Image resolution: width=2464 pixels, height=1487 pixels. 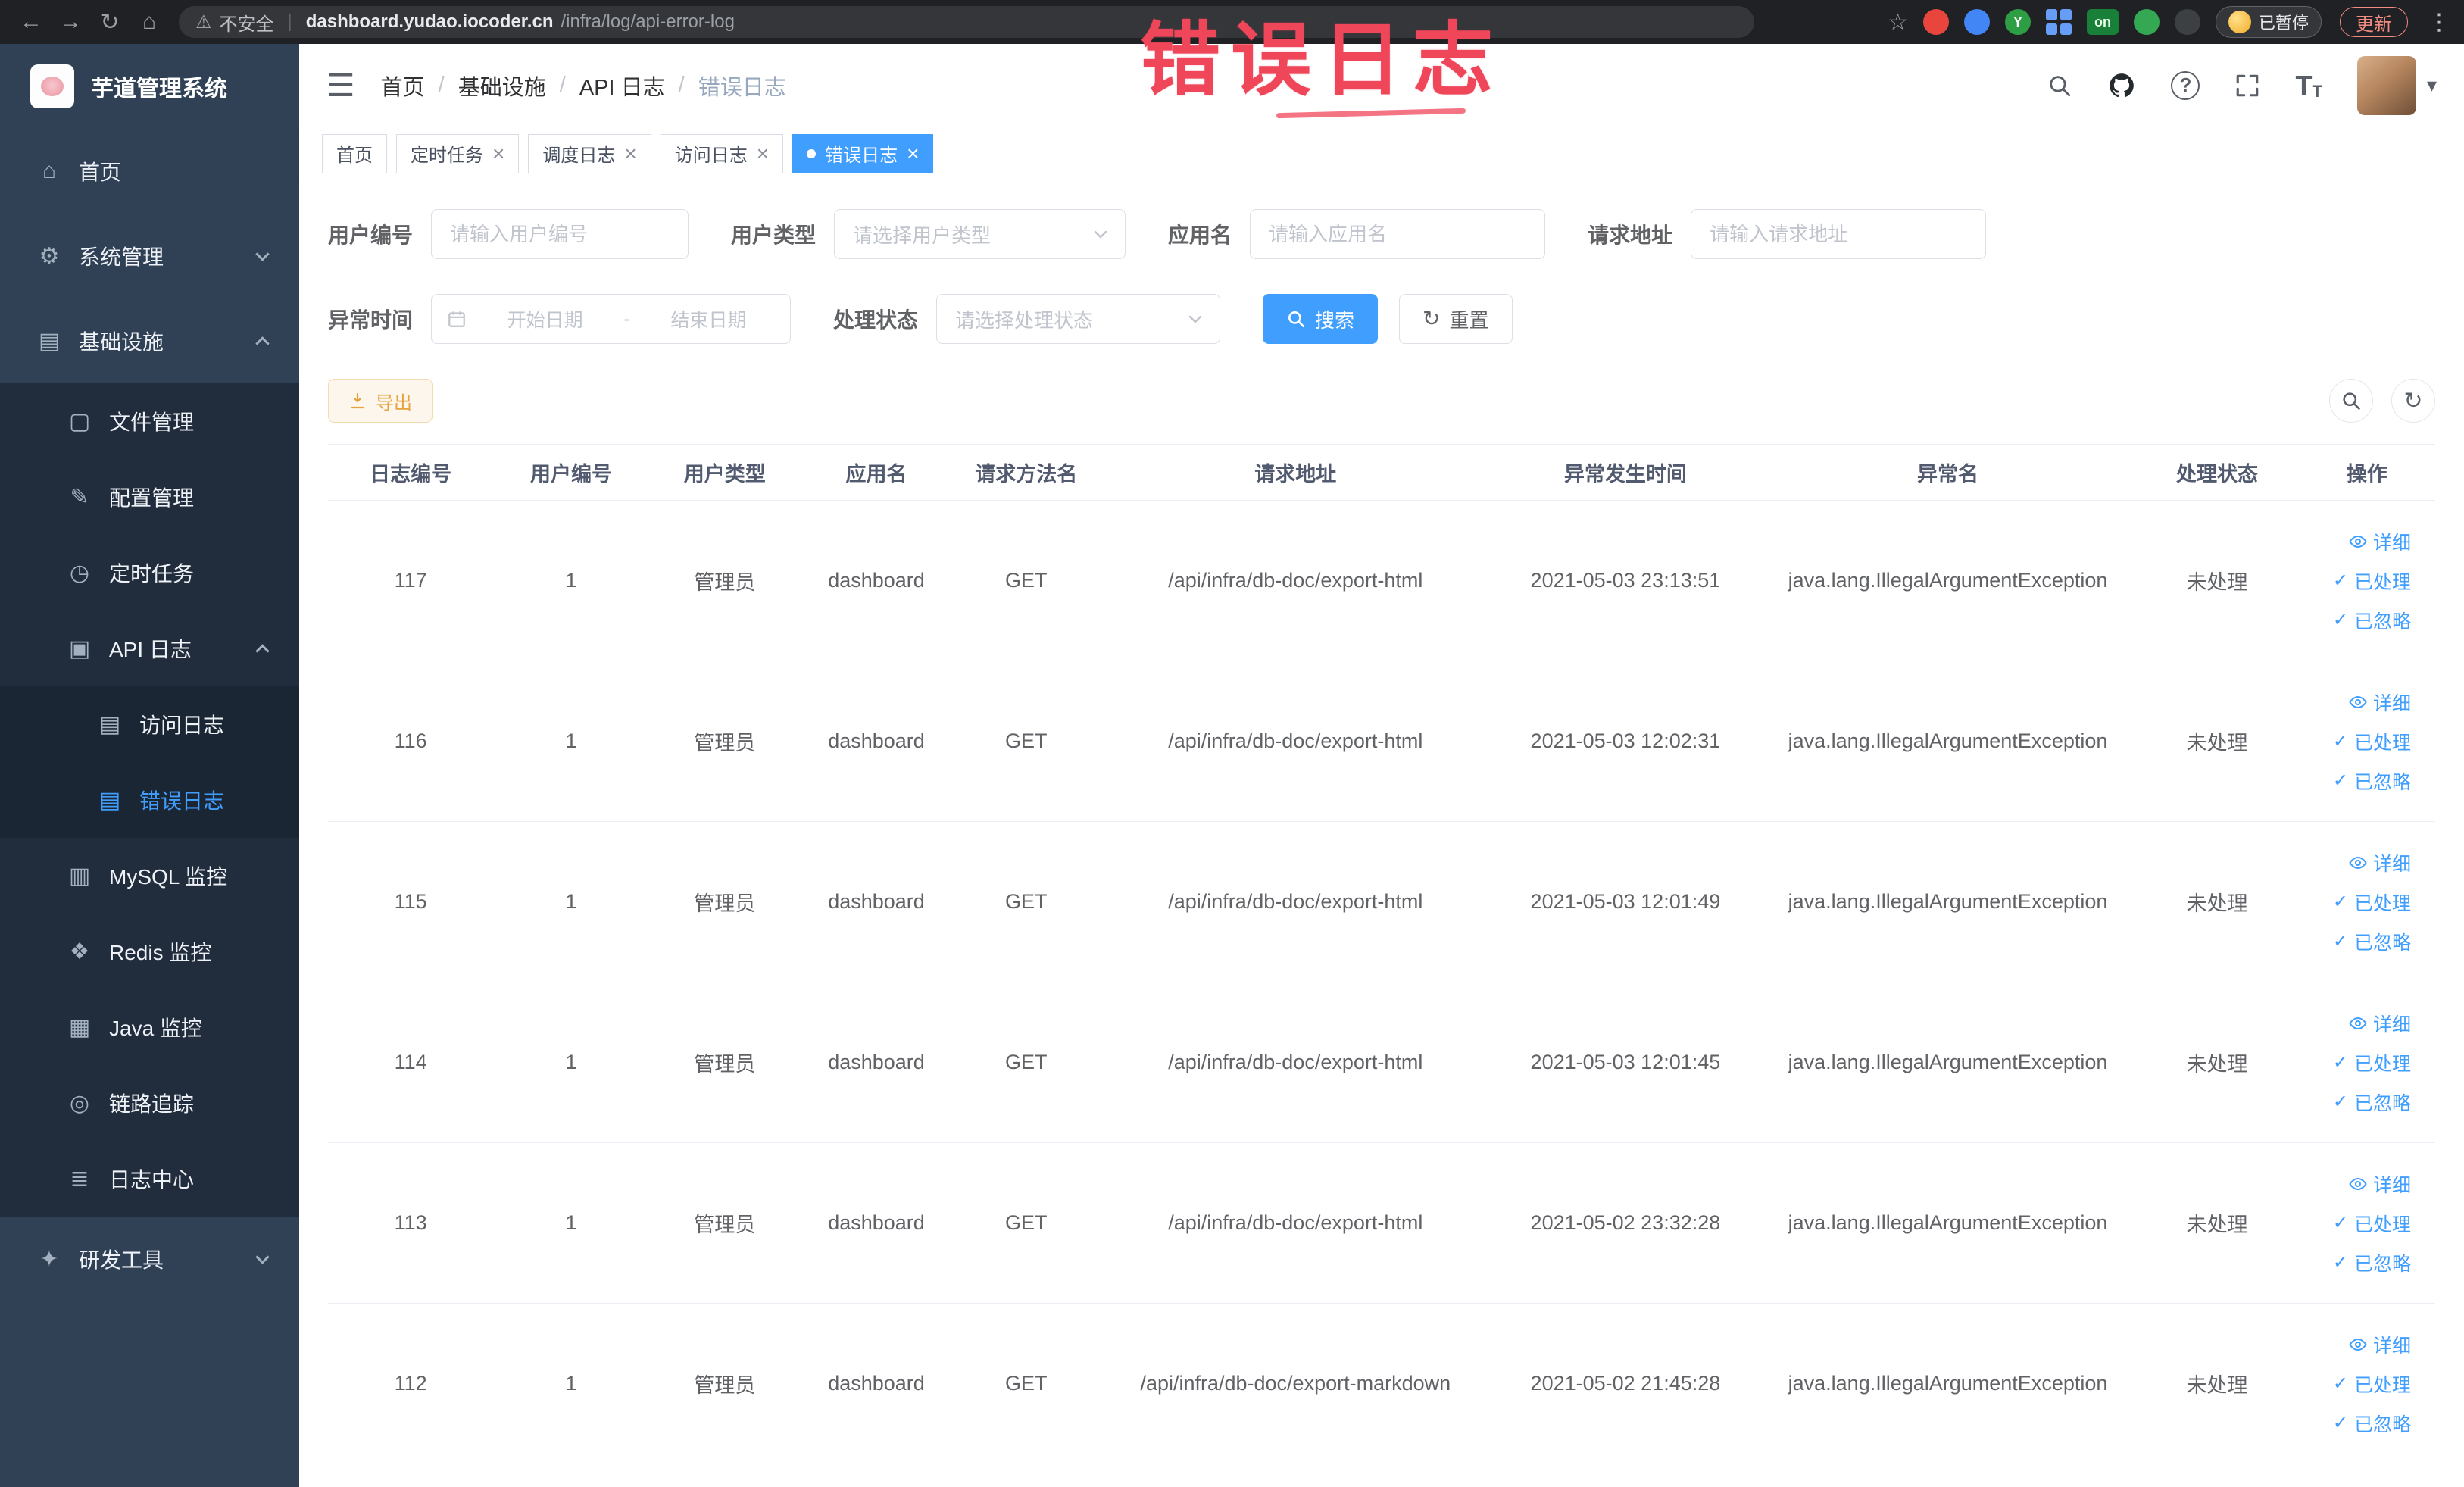 I want to click on reset-button: ↻ 重置, so click(x=1456, y=319).